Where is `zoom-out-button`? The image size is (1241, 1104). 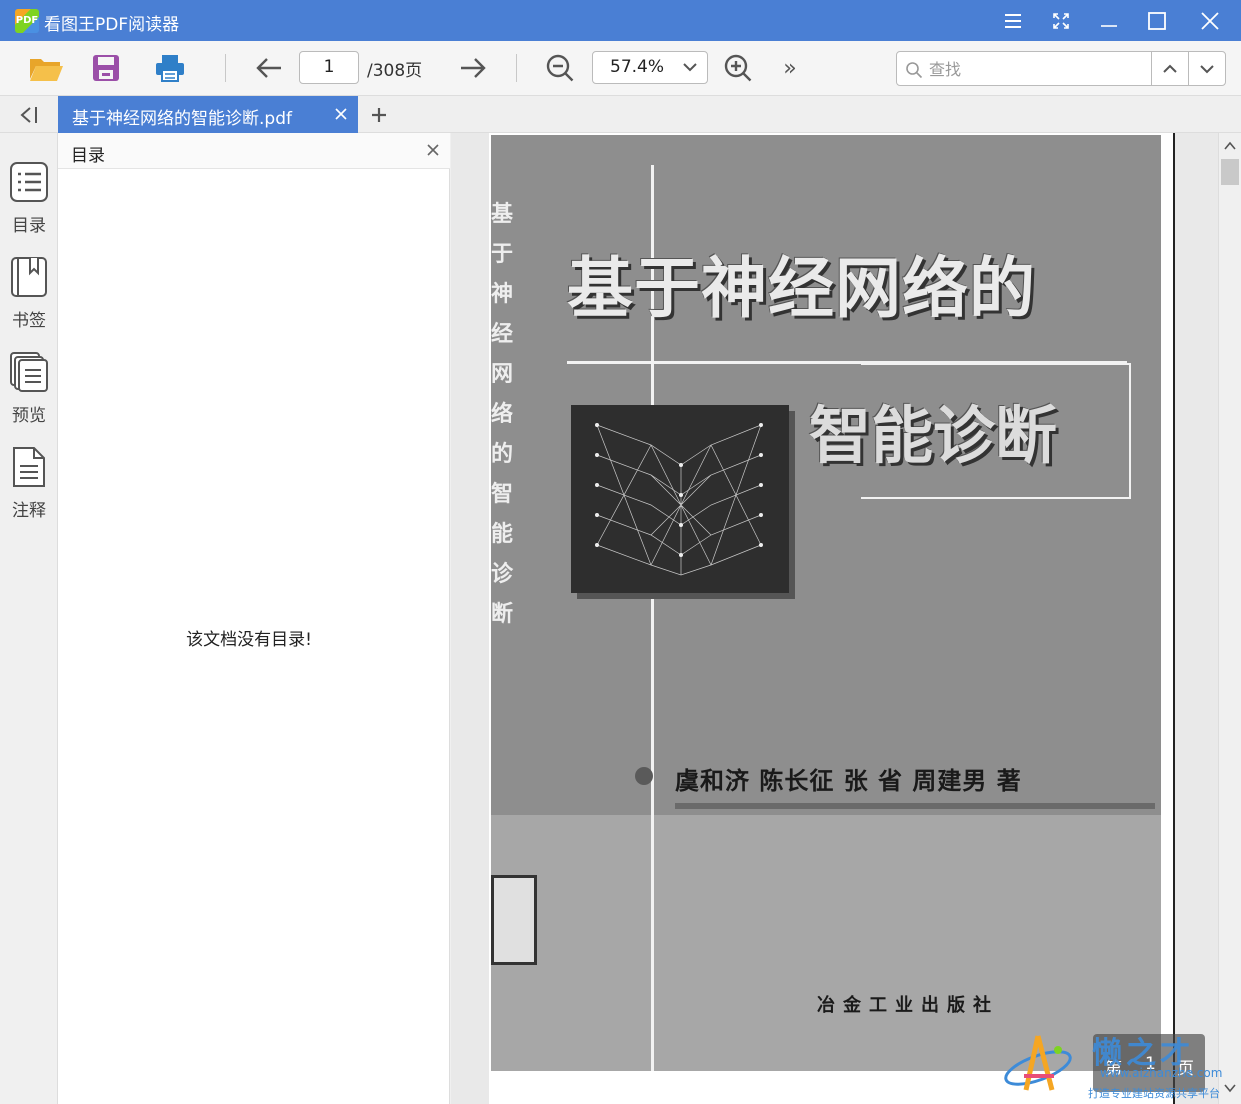 zoom-out-button is located at coordinates (560, 68).